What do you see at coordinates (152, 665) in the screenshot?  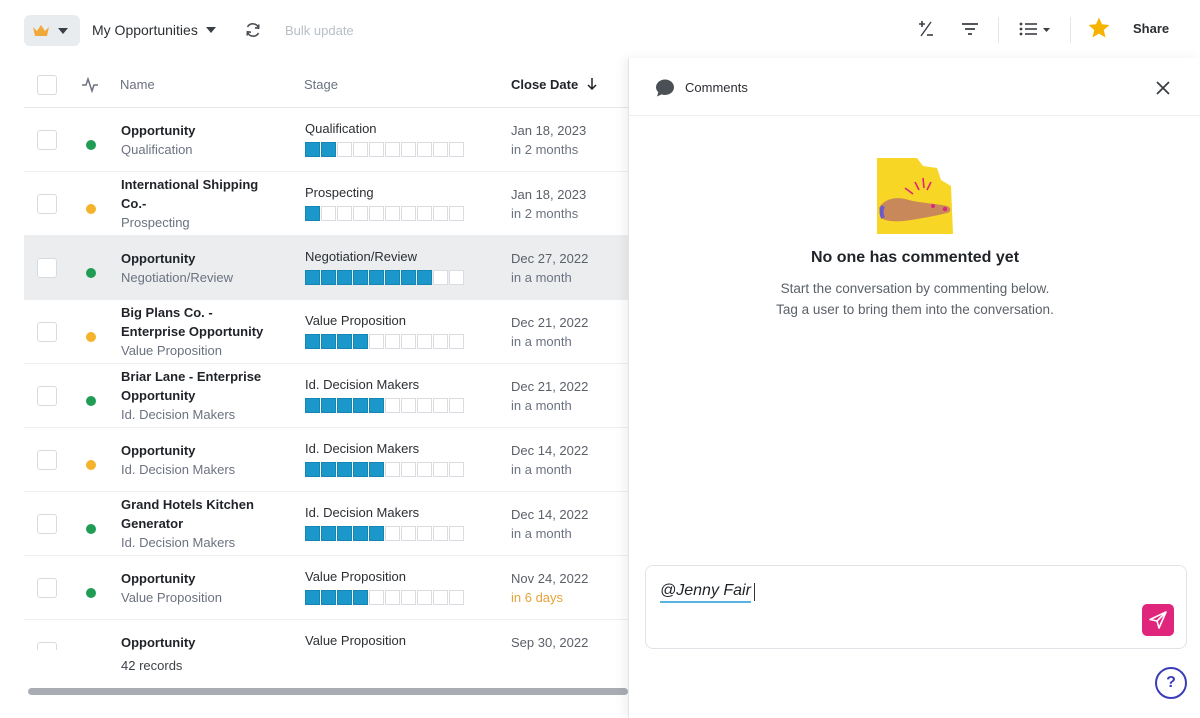 I see `record-count: 42 records` at bounding box center [152, 665].